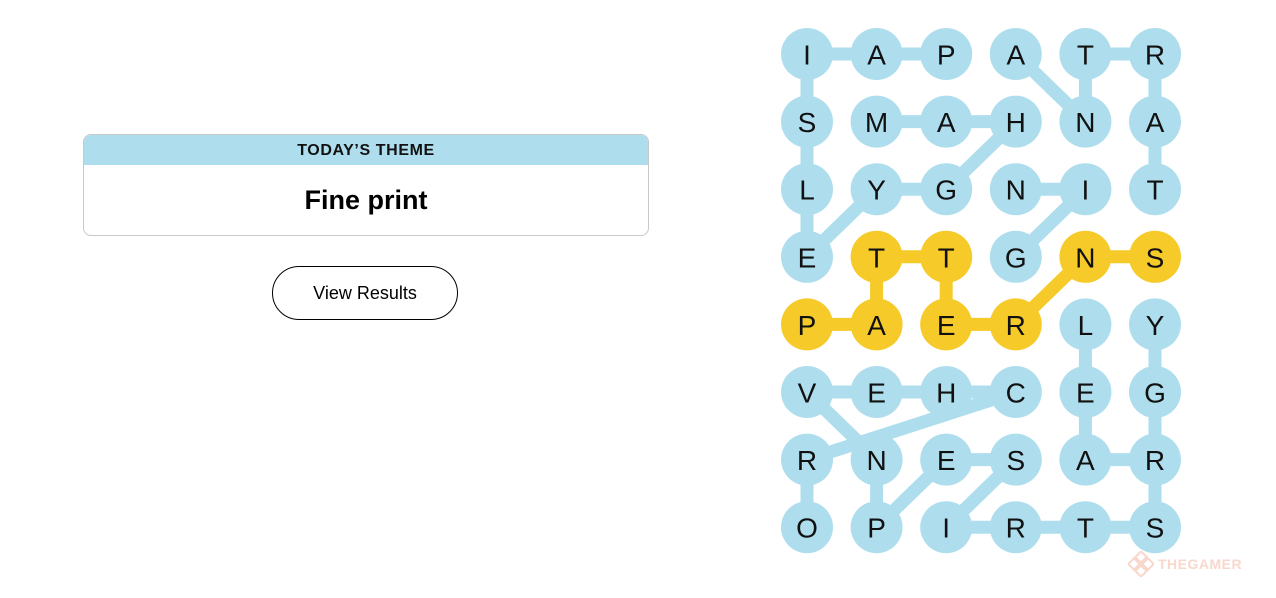 The width and height of the screenshot is (1276, 598). I want to click on letter-cell: C, so click(1015, 392).